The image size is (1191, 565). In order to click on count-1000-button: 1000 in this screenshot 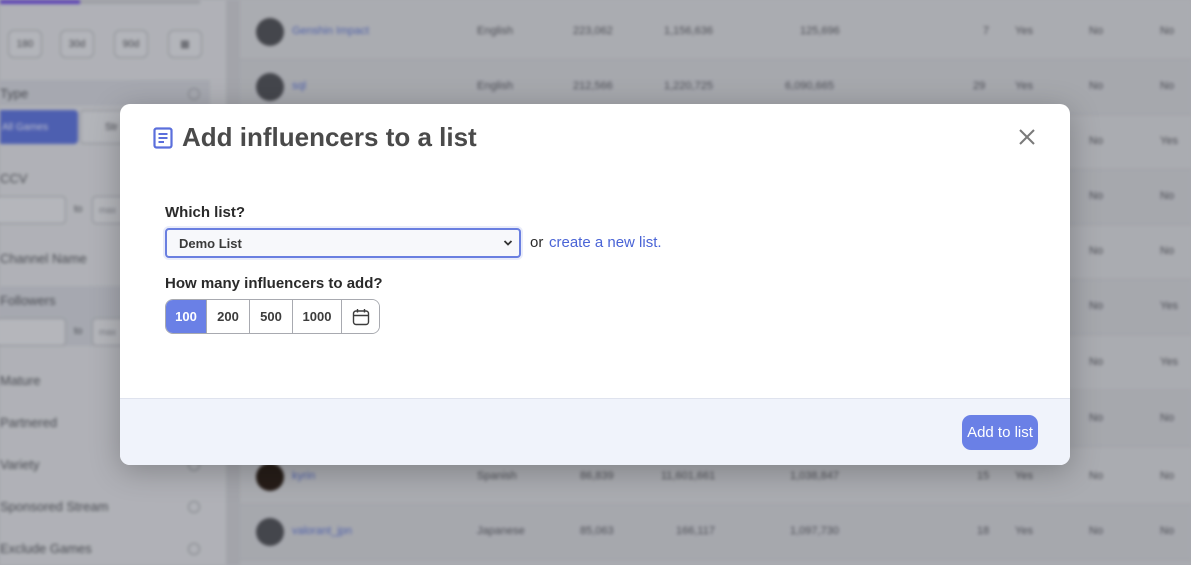, I will do `click(317, 316)`.